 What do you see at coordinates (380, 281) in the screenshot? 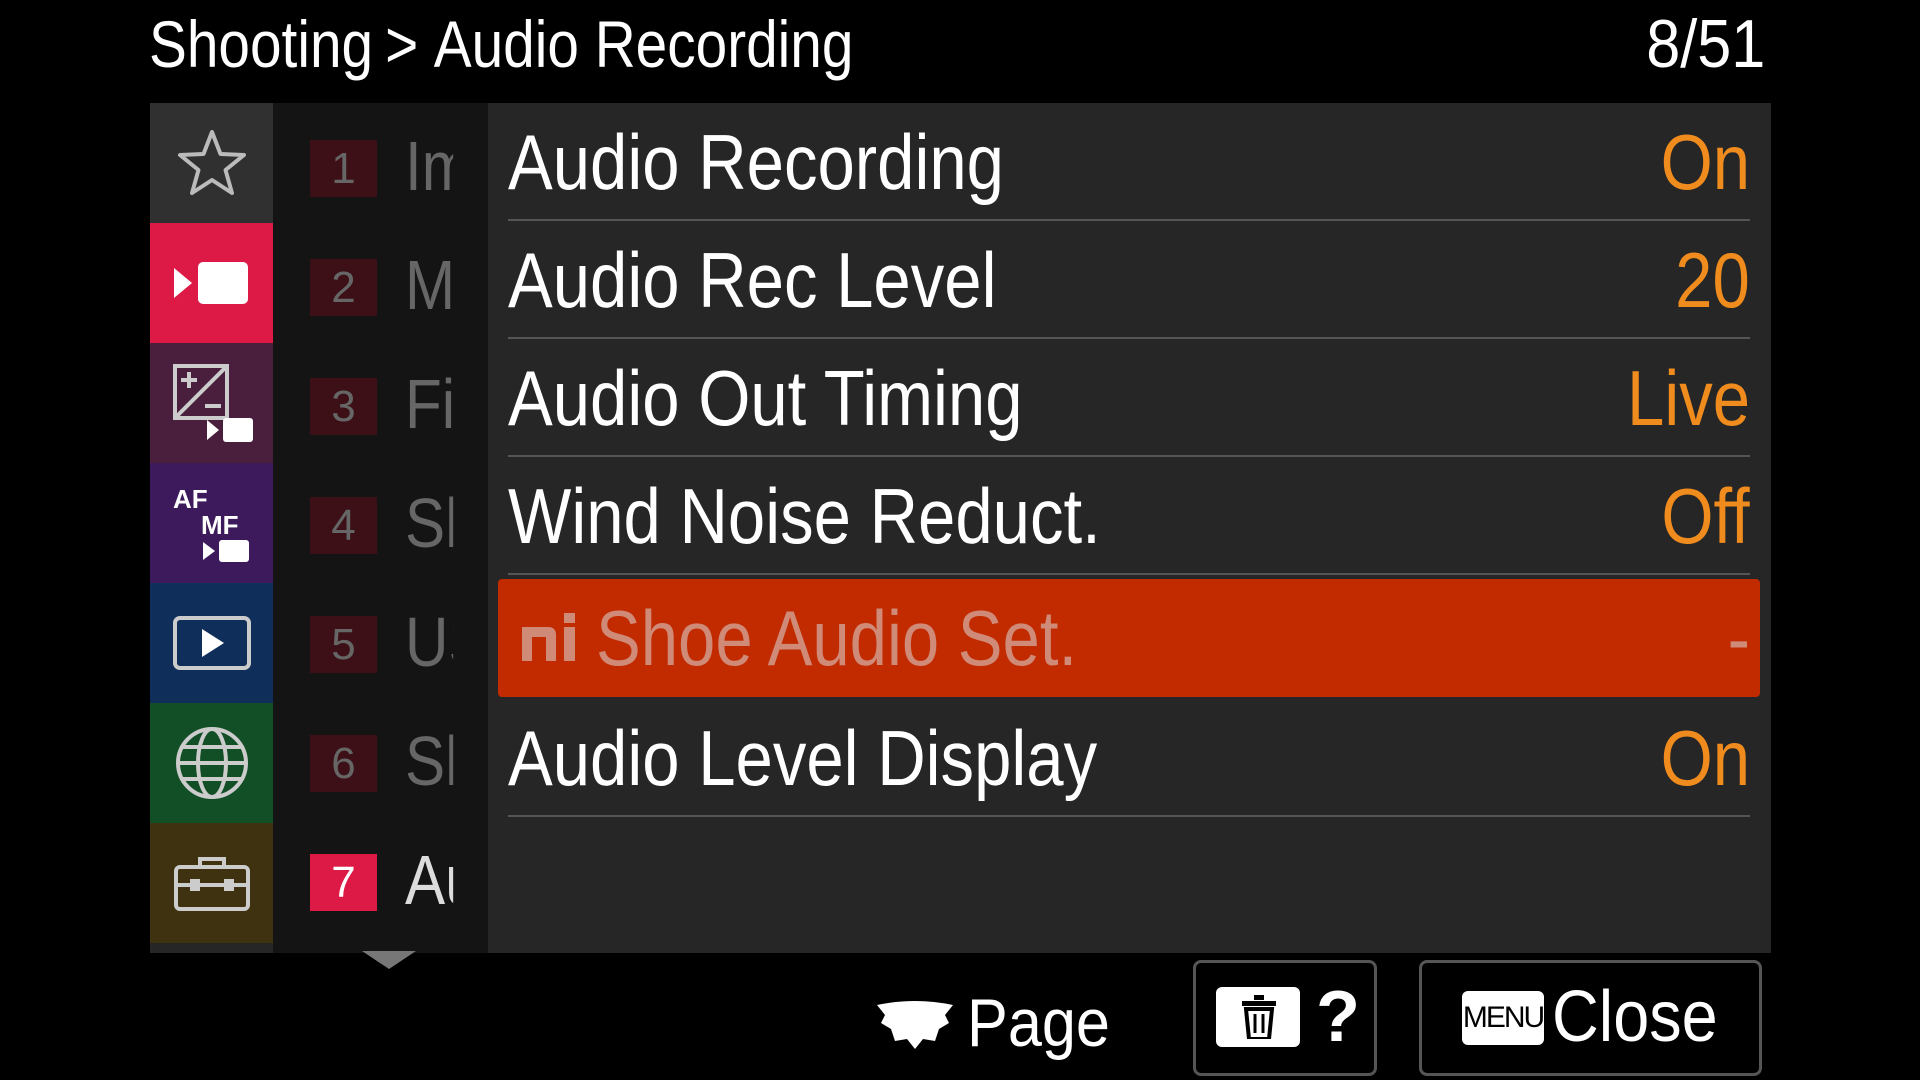
I see `page-item-2: 2 M` at bounding box center [380, 281].